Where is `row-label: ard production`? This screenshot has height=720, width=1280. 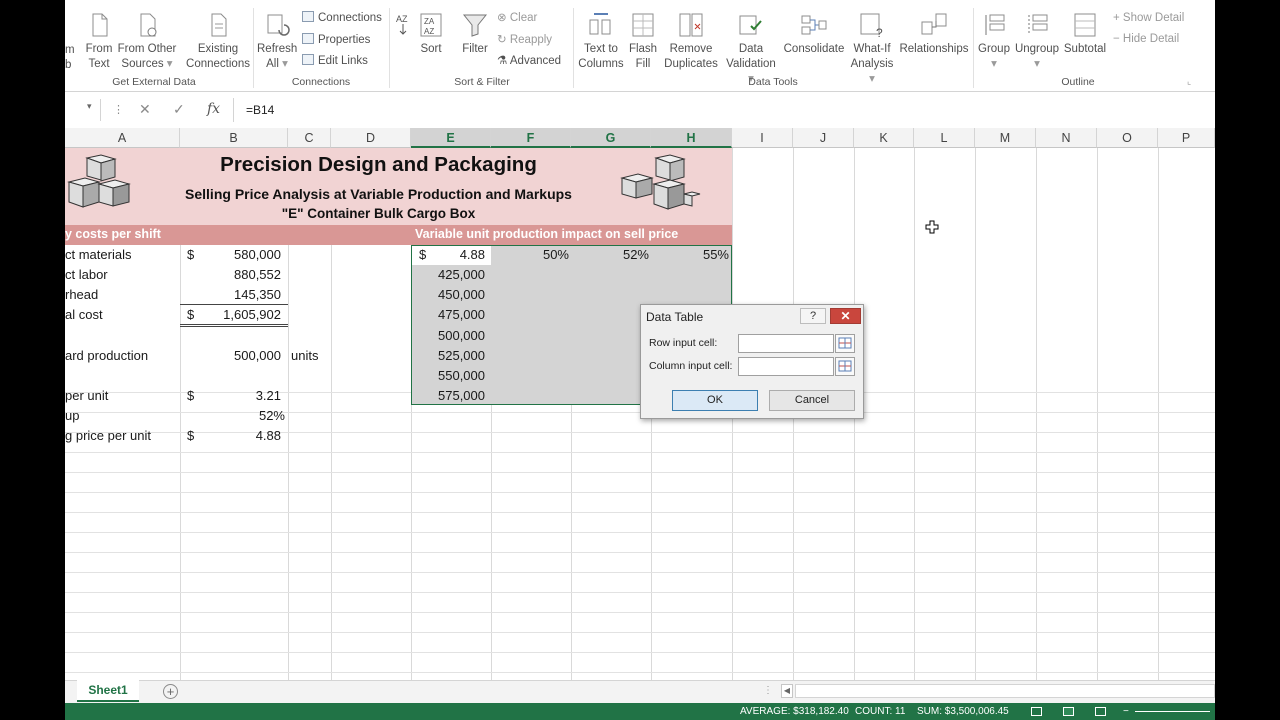 row-label: ard production is located at coordinates (106, 355).